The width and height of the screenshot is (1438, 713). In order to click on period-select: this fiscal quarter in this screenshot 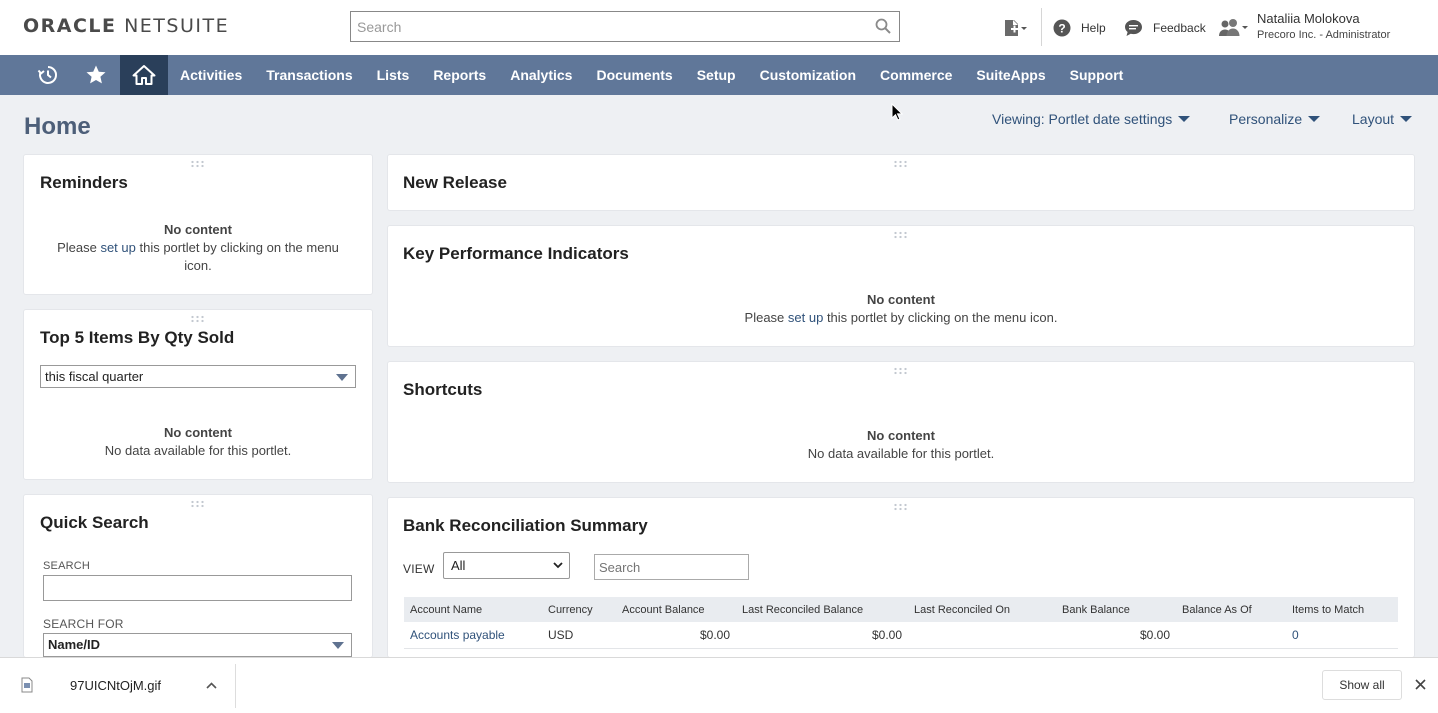, I will do `click(198, 376)`.